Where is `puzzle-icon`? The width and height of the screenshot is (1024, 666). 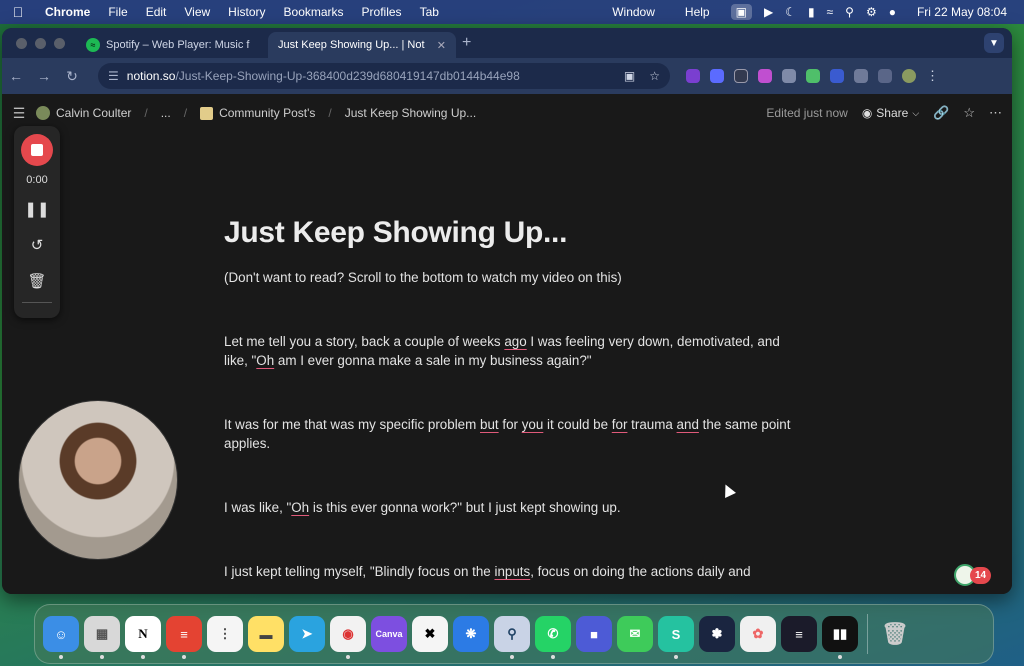 puzzle-icon is located at coordinates (861, 76).